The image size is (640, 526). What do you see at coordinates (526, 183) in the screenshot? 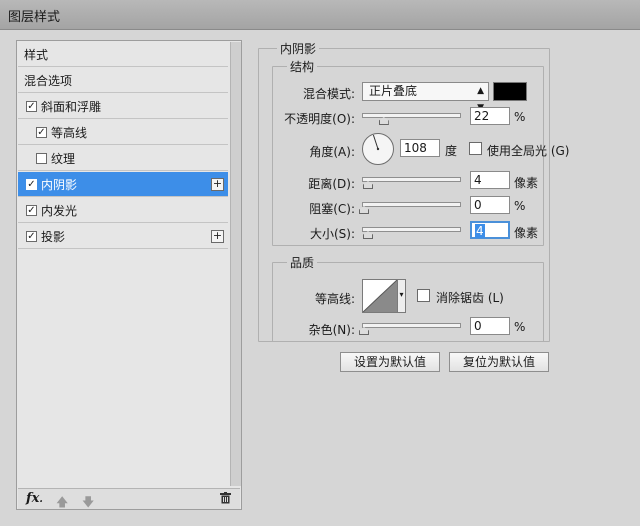
I see `distance-unit: 像素` at bounding box center [526, 183].